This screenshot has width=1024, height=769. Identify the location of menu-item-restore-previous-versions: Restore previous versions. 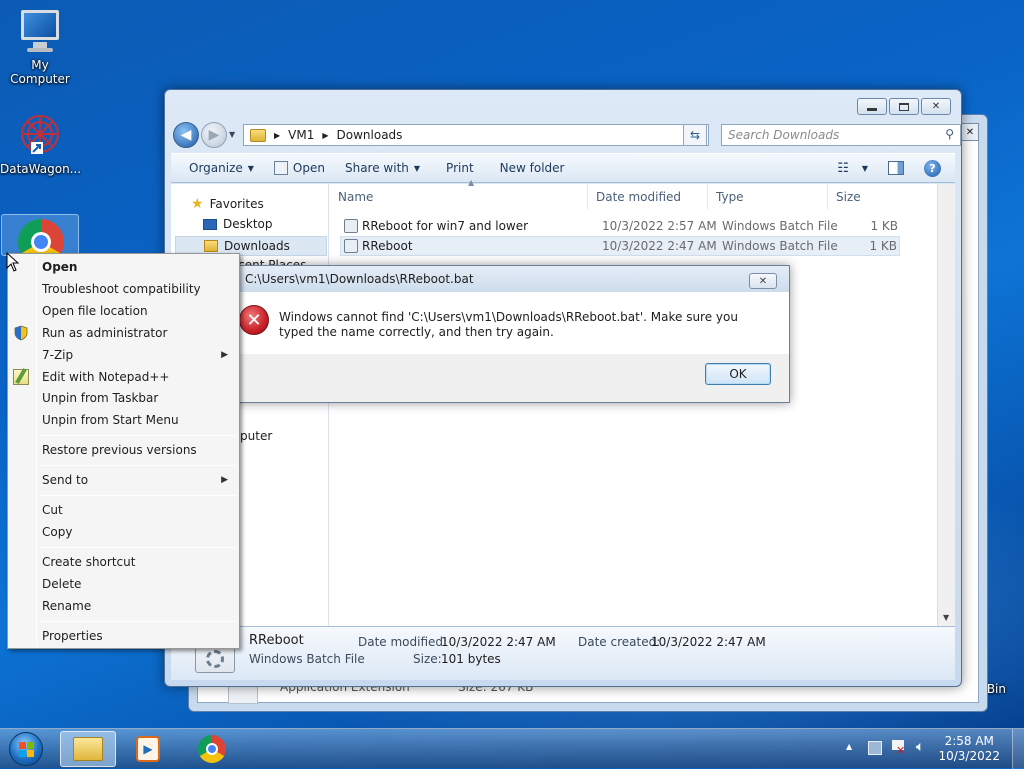
(124, 450).